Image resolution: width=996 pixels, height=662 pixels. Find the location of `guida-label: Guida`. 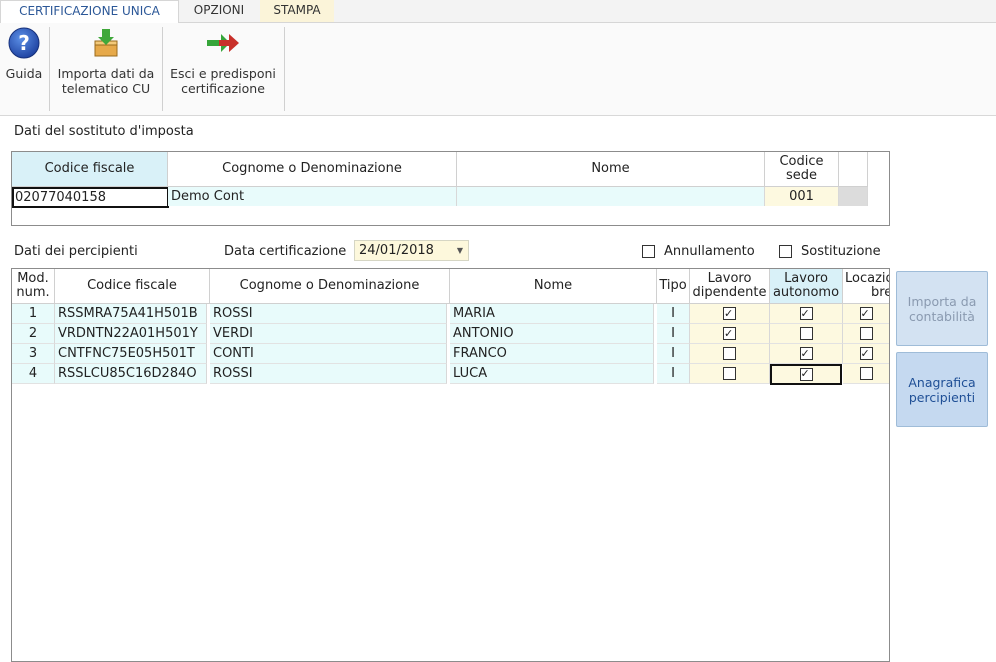

guida-label: Guida is located at coordinates (24, 73).